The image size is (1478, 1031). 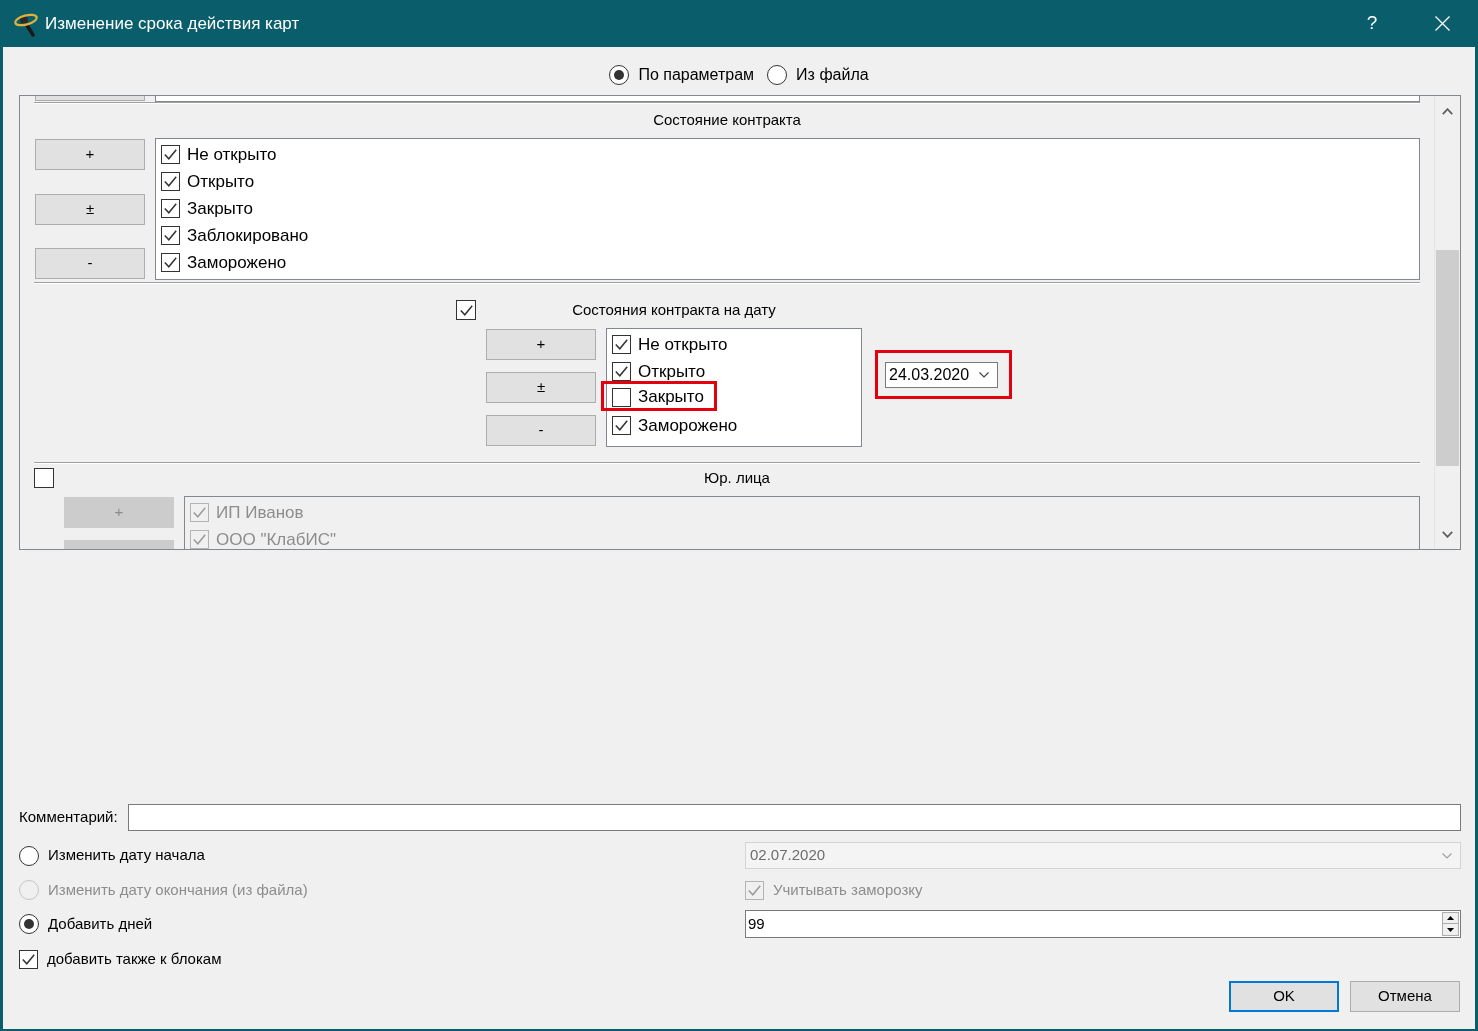 What do you see at coordinates (1405, 996) in the screenshot?
I see `dialog-button: Отмена` at bounding box center [1405, 996].